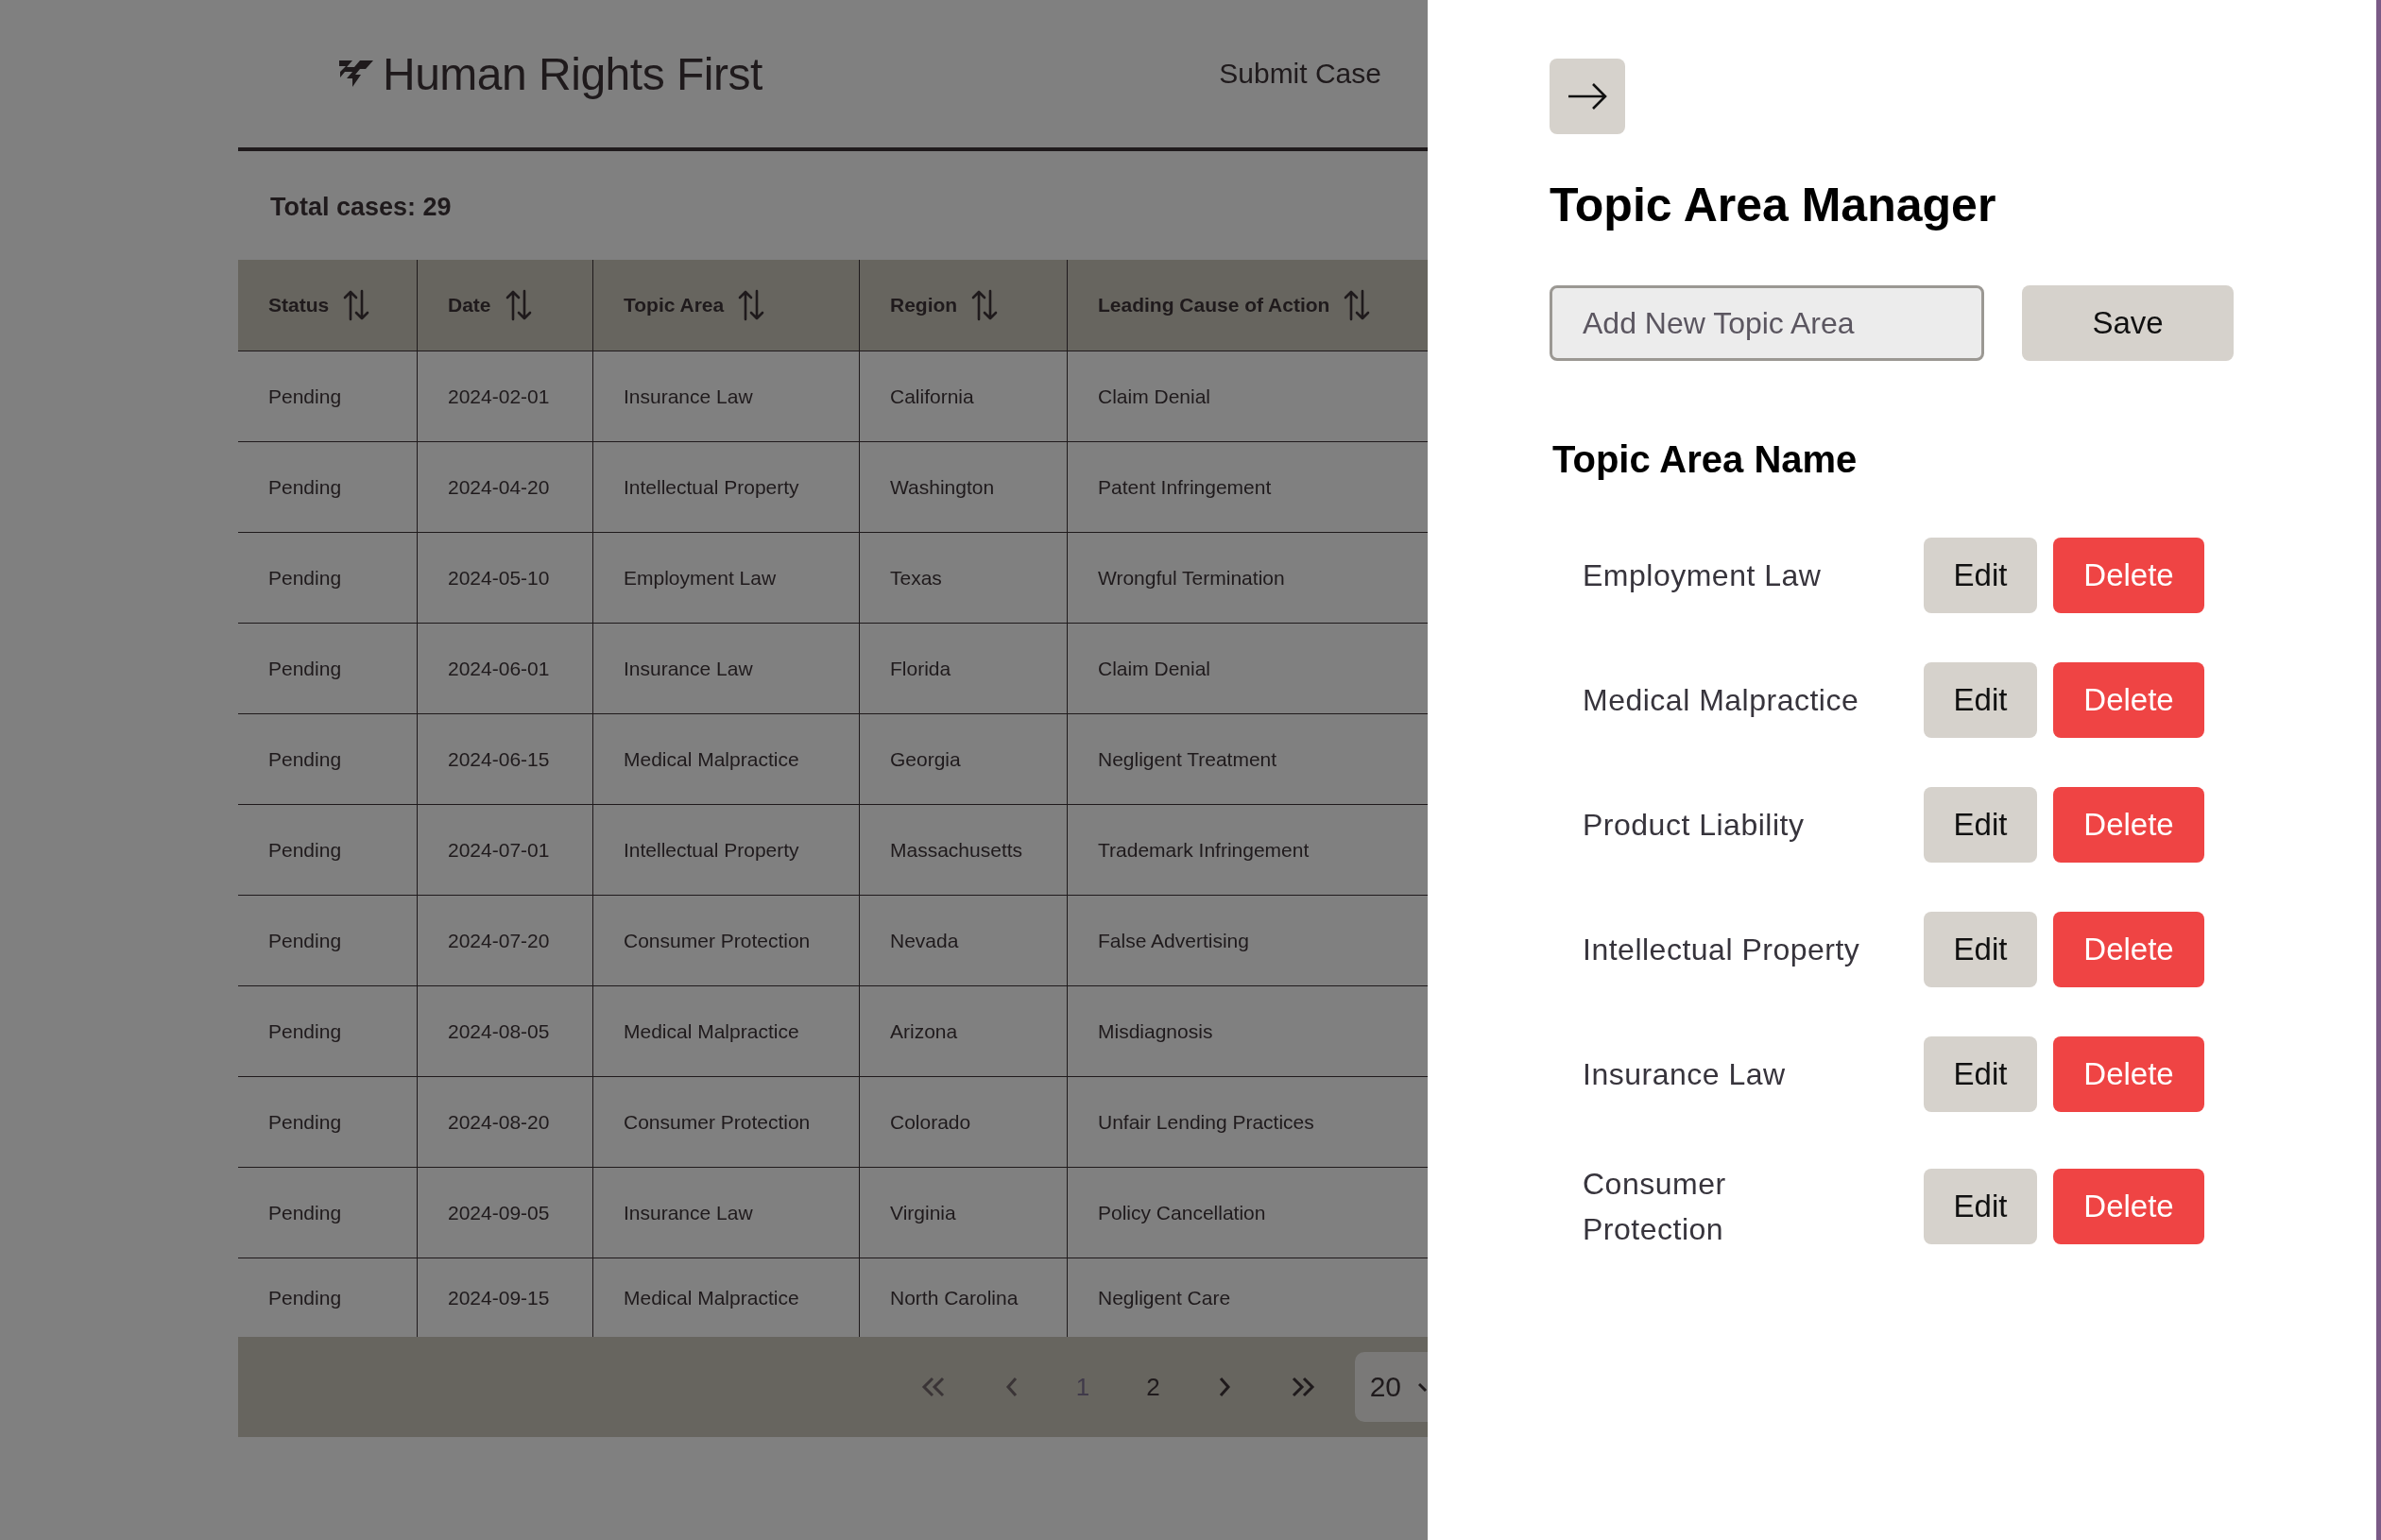 This screenshot has width=2381, height=1540. I want to click on table-cell: Employment Law, so click(726, 578).